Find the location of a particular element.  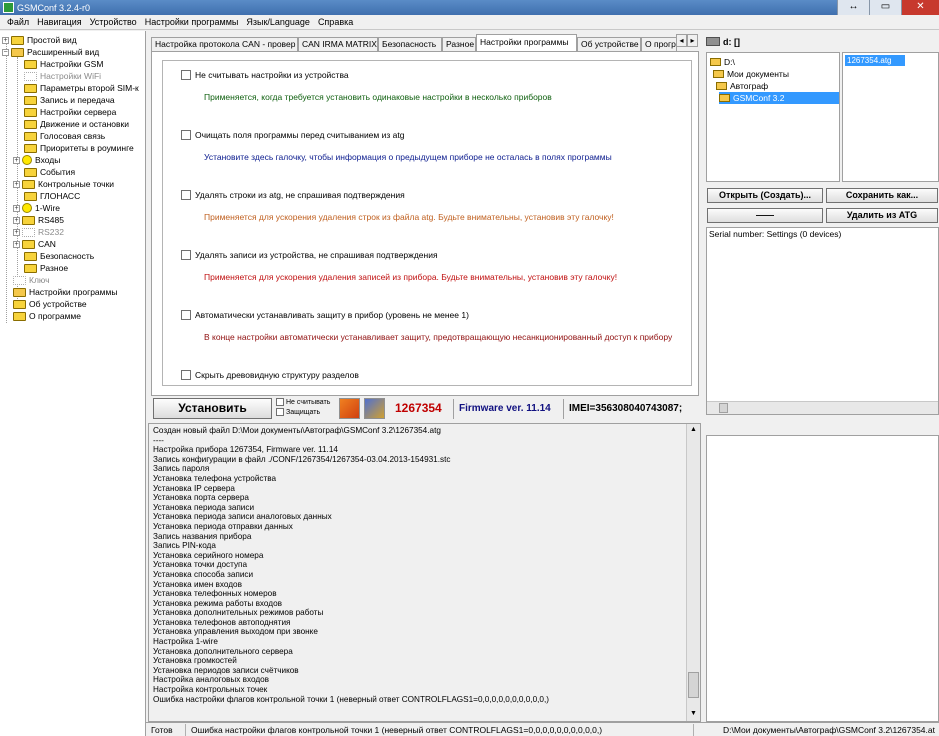

no-read-checkbox: Не считывать is located at coordinates (303, 402).